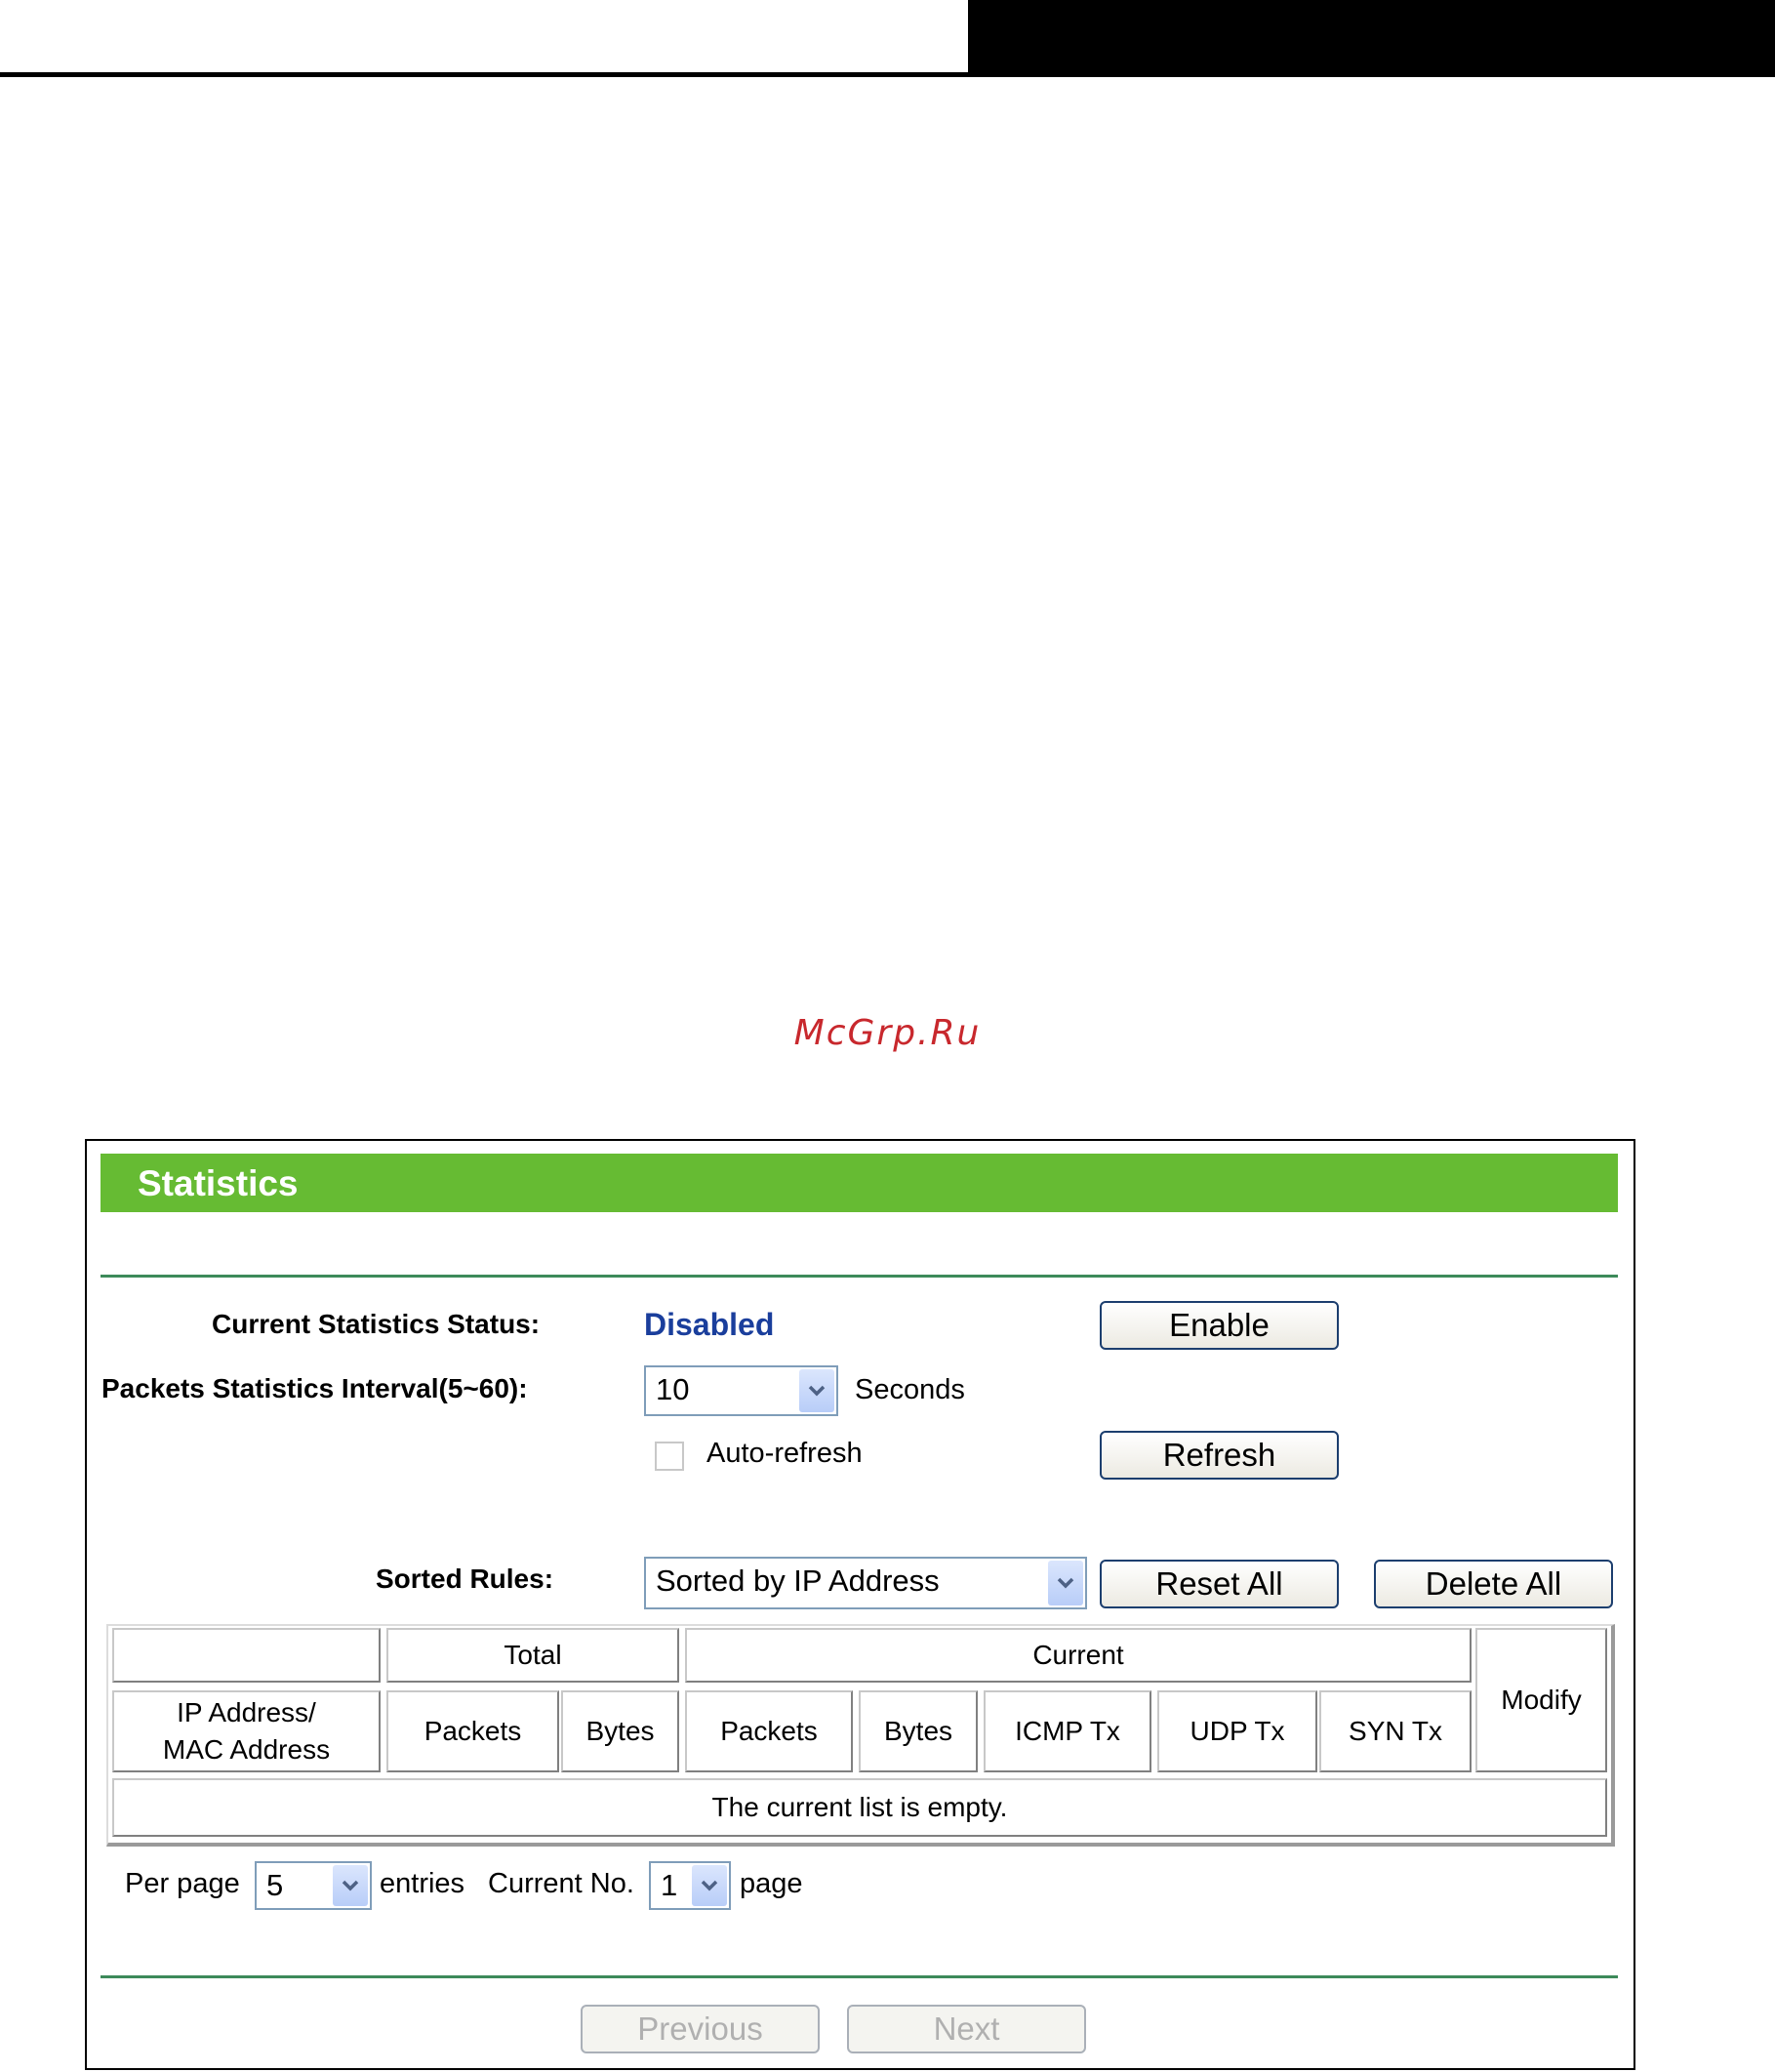 This screenshot has height=2072, width=1775. Describe the element at coordinates (1078, 1655) in the screenshot. I see `table-header-current: Current` at that location.